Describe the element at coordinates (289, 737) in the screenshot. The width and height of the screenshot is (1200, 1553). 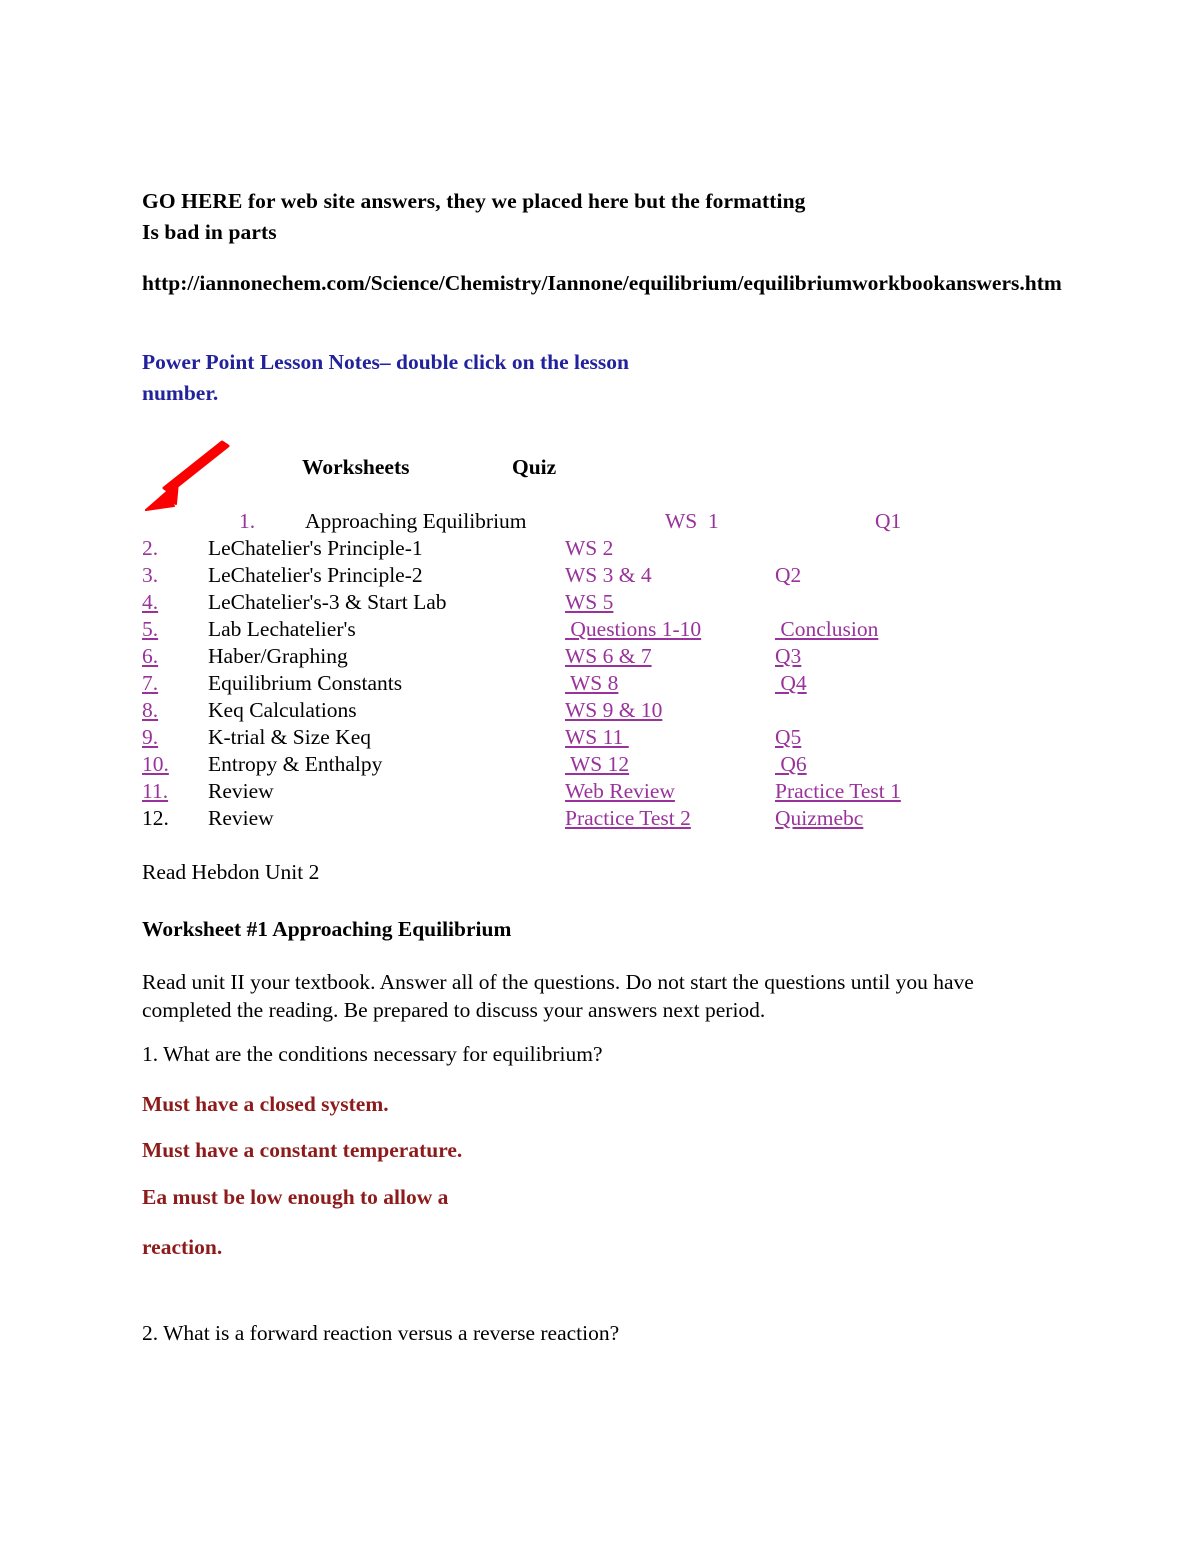
I see `lesson-title: K-trial & Size Keq` at that location.